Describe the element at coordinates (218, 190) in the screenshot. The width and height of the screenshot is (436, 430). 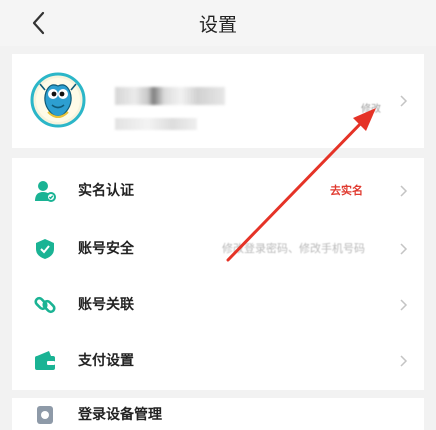
I see `row-real-name: 实名认证 去实名` at that location.